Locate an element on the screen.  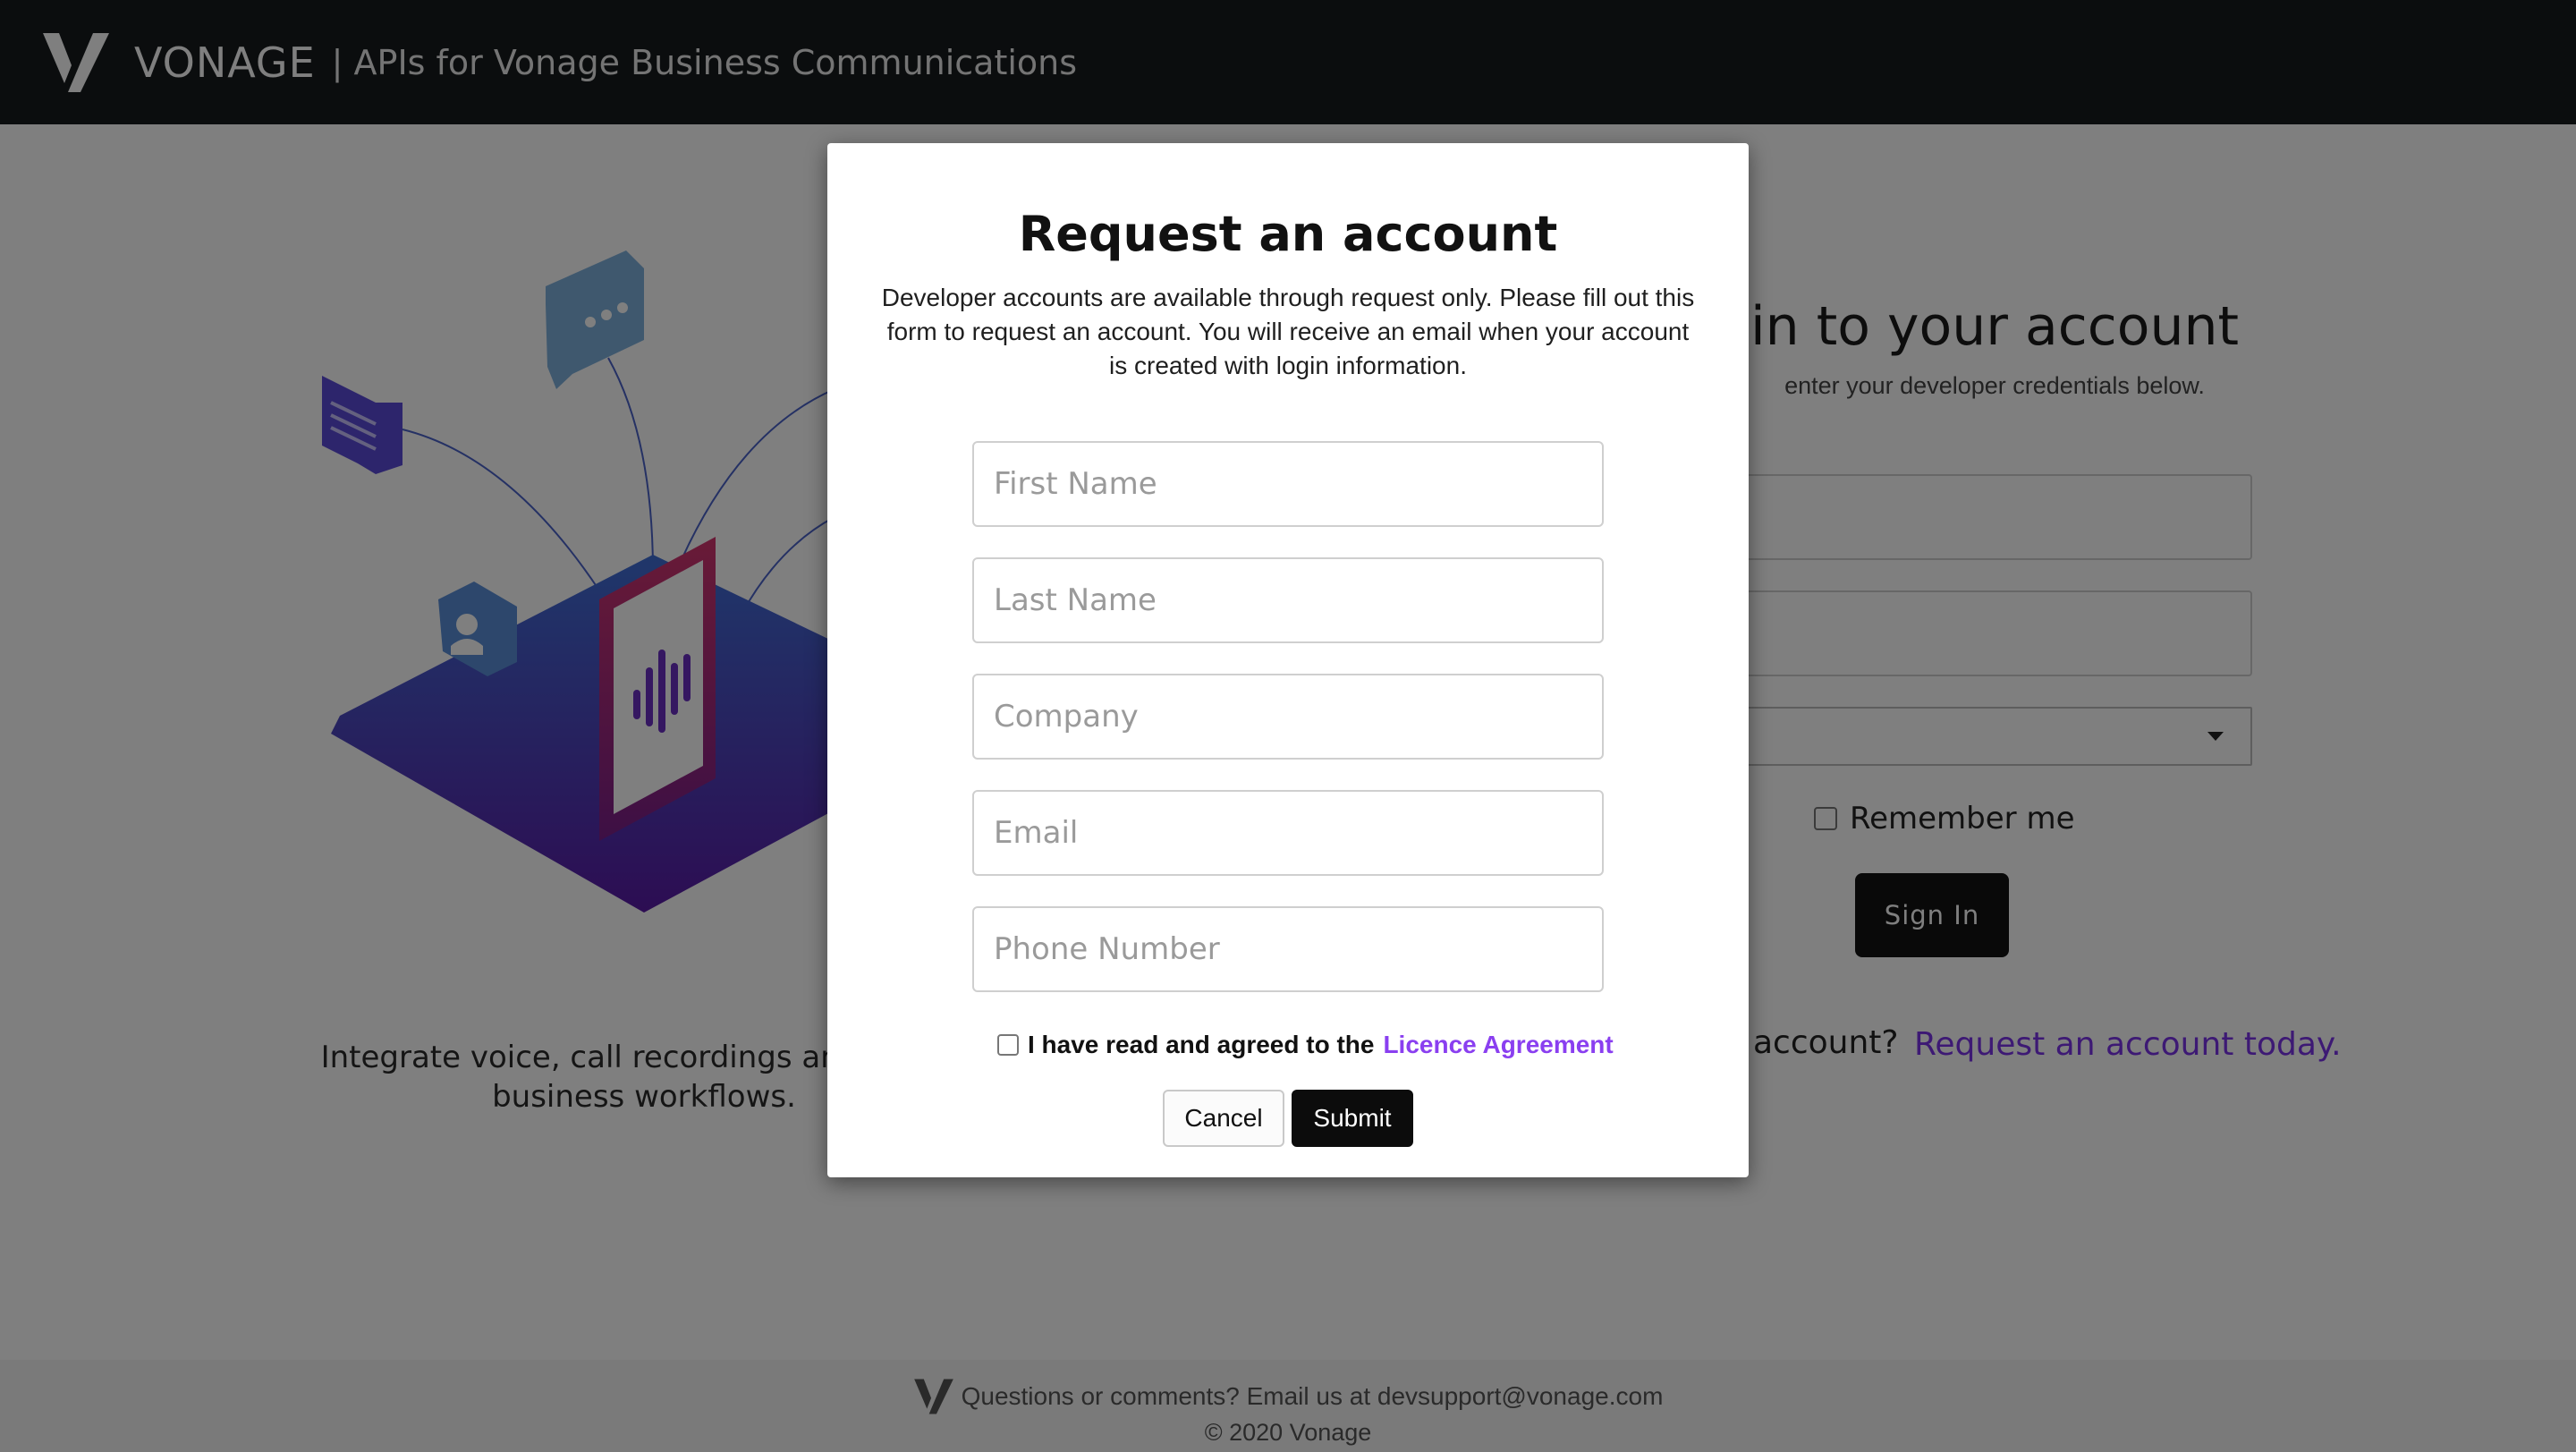
submit-button: Submit is located at coordinates (1352, 1118).